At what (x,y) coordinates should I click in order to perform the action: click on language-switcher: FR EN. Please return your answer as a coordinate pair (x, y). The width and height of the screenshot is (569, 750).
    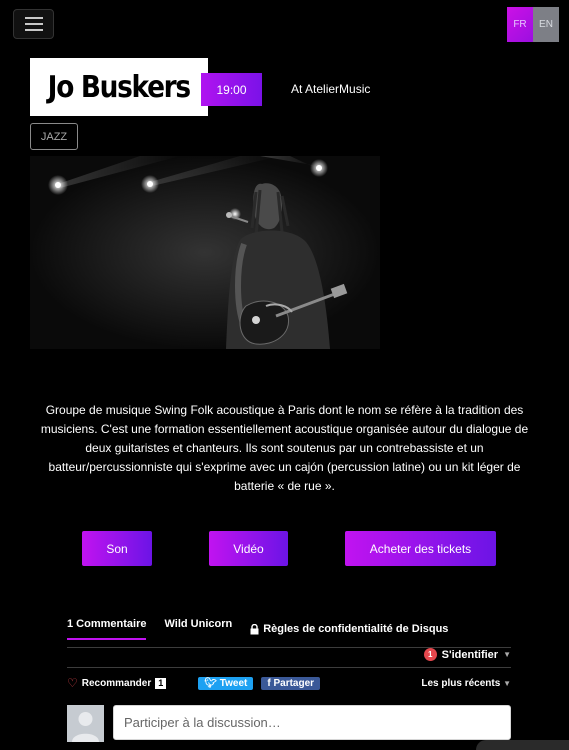
    Looking at the image, I should click on (533, 24).